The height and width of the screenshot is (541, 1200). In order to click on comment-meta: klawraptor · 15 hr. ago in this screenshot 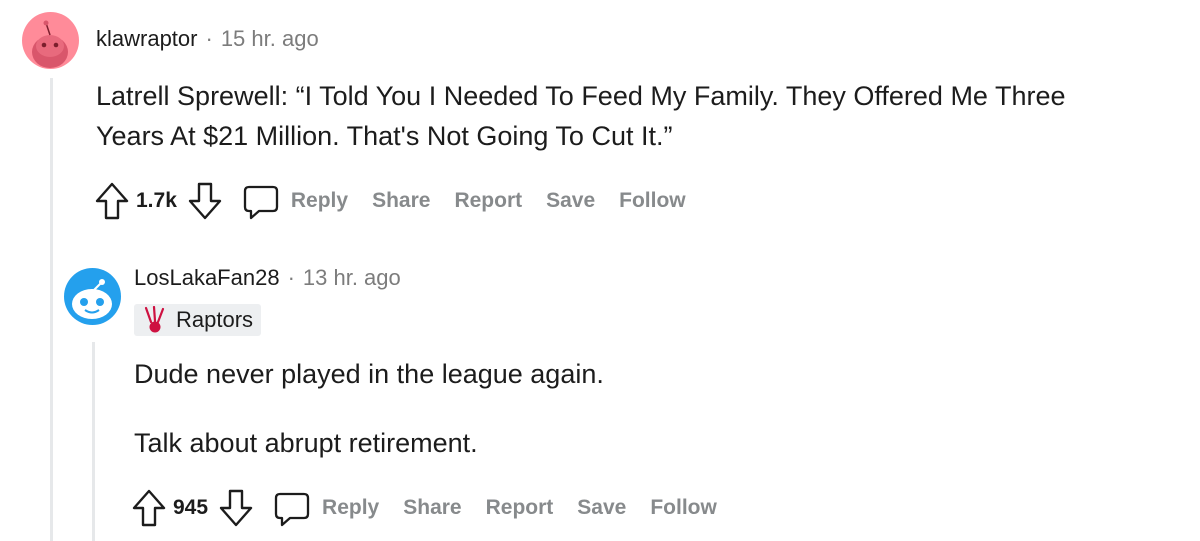, I will do `click(207, 39)`.